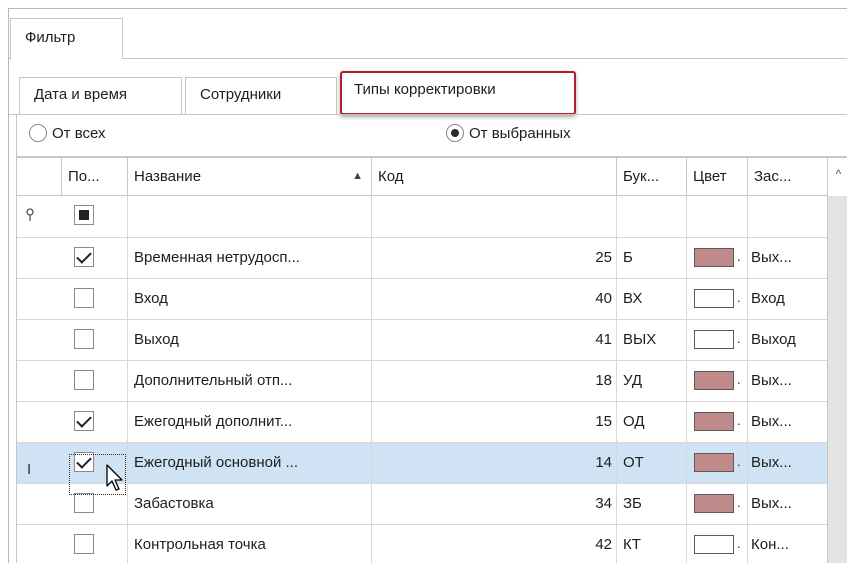 The height and width of the screenshot is (563, 847). What do you see at coordinates (652, 544) in the screenshot?
I see `letter-cell: КТ` at bounding box center [652, 544].